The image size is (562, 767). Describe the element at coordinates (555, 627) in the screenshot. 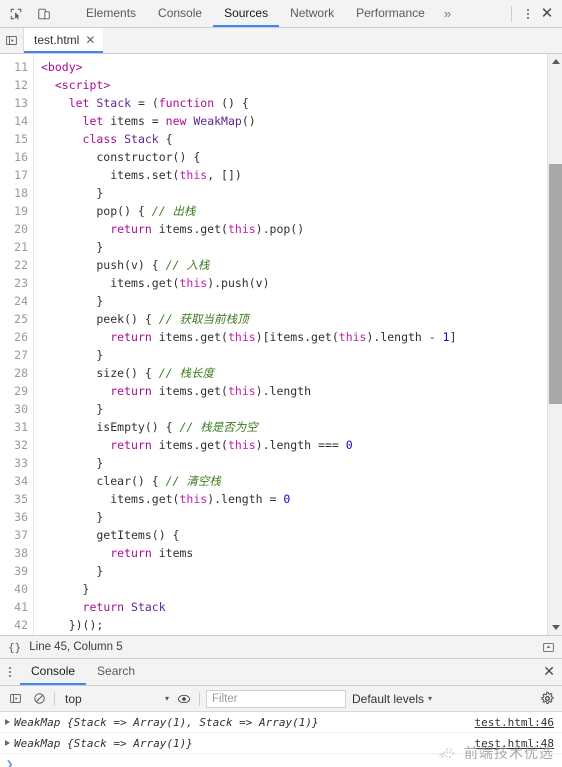

I see `scroll-down-arrow-icon` at that location.